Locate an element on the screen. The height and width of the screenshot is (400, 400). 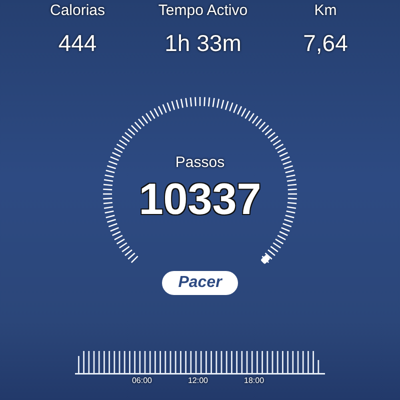
steps-count: 10337 is located at coordinates (200, 200).